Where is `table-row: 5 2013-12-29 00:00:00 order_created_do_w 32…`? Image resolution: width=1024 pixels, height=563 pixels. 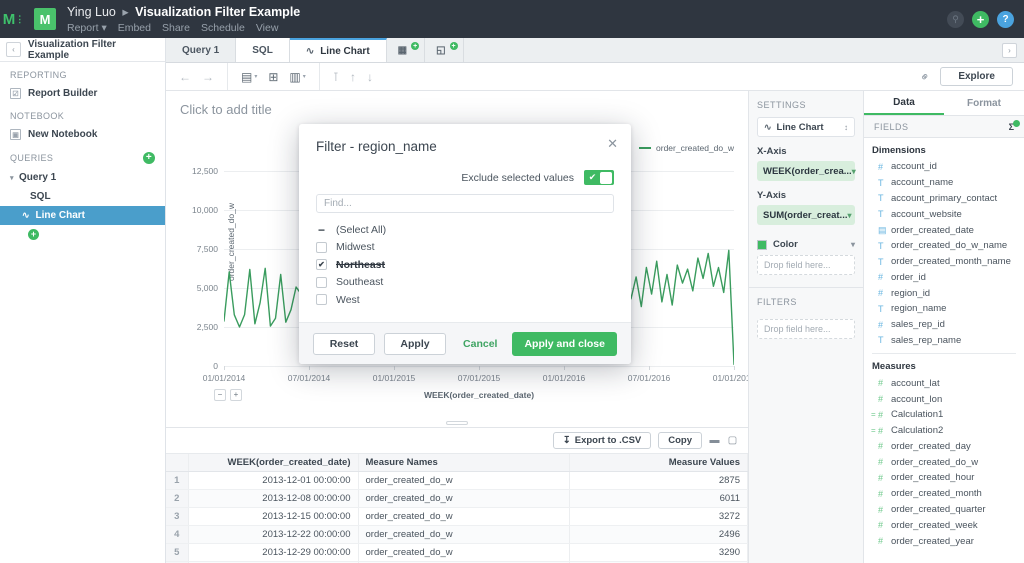 table-row: 5 2013-12-29 00:00:00 order_created_do_w 32… is located at coordinates (457, 552).